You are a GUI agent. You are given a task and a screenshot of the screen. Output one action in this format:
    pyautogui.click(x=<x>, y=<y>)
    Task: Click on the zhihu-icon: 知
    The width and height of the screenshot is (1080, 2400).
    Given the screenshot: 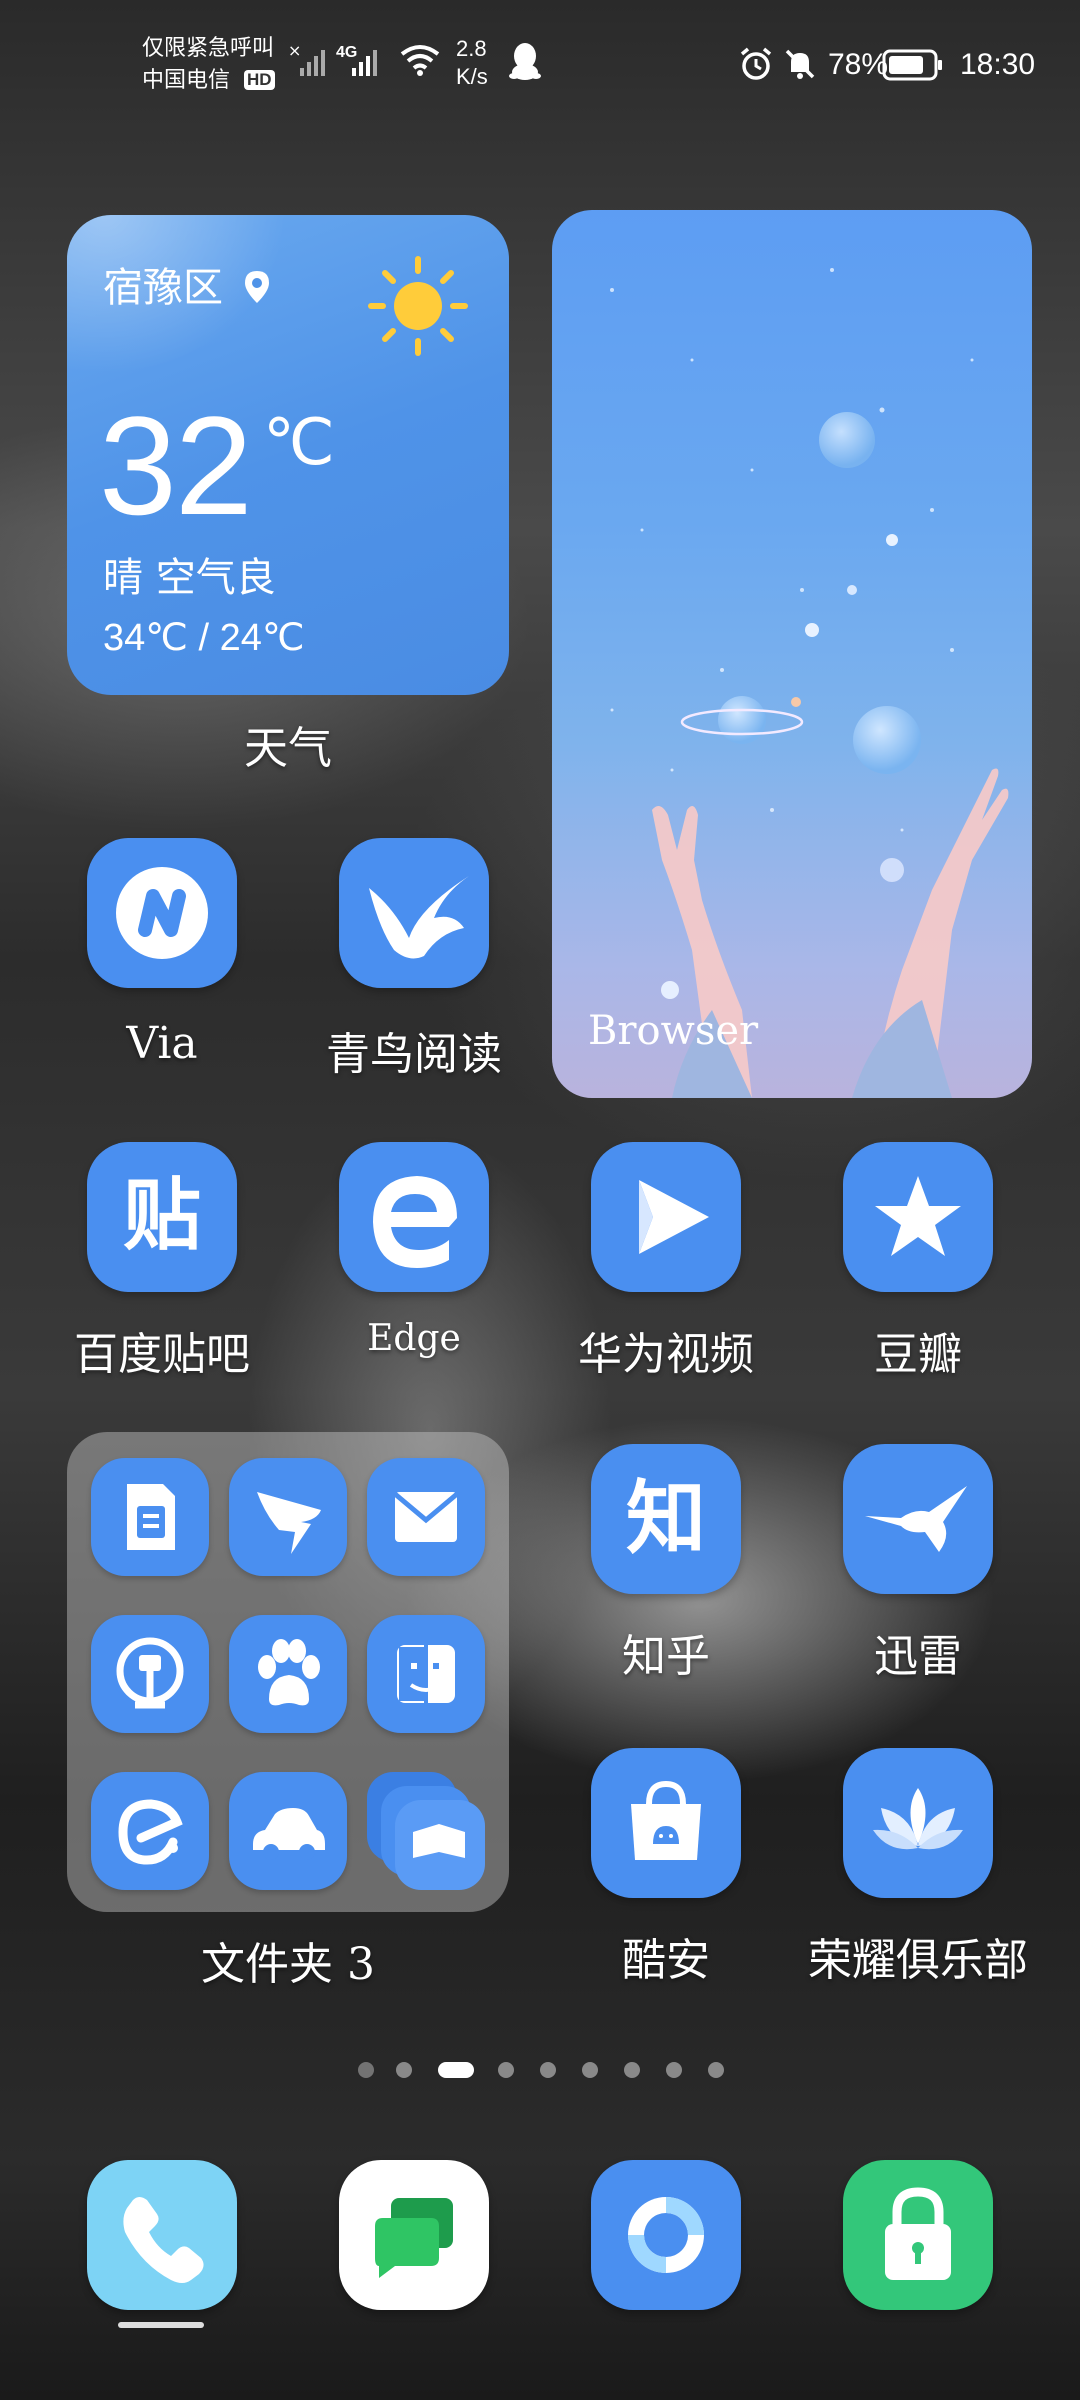 What is the action you would take?
    pyautogui.click(x=666, y=1518)
    